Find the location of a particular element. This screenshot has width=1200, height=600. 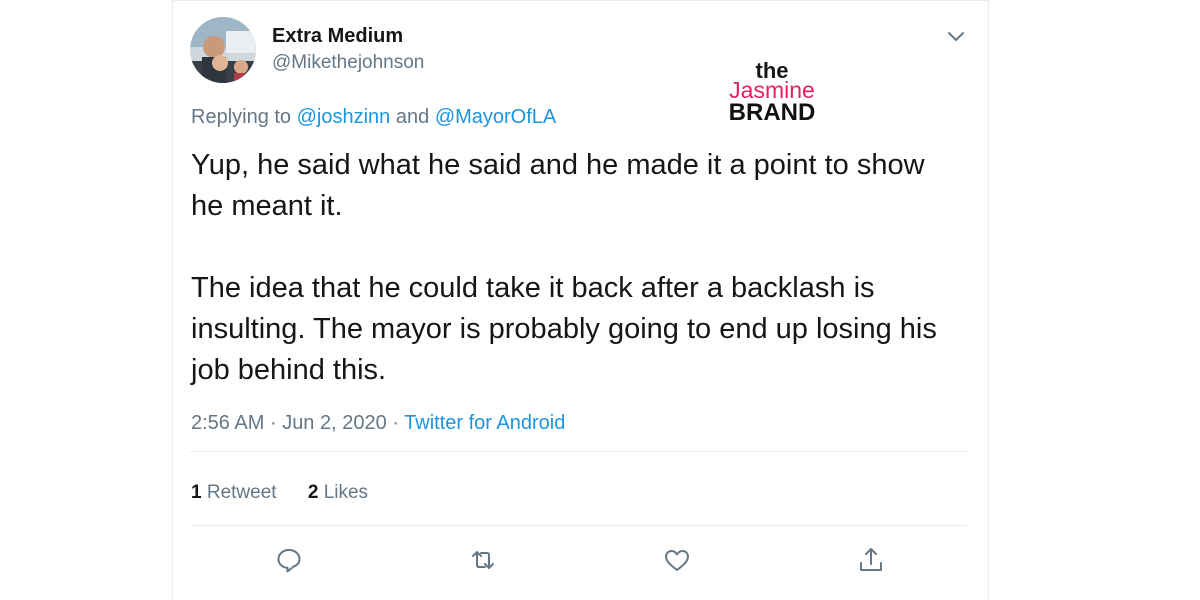

avatar-photo-icon is located at coordinates (223, 50).